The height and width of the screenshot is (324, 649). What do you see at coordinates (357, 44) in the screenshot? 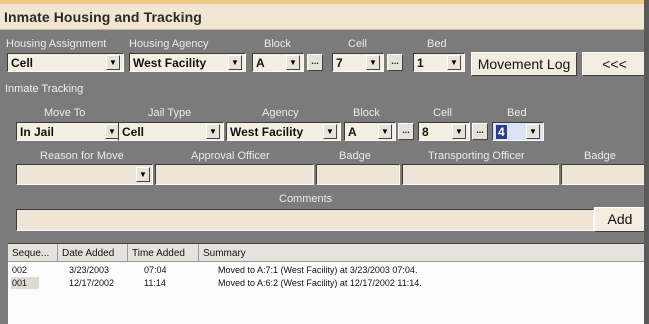
I see `housing-cell-label: Cell` at bounding box center [357, 44].